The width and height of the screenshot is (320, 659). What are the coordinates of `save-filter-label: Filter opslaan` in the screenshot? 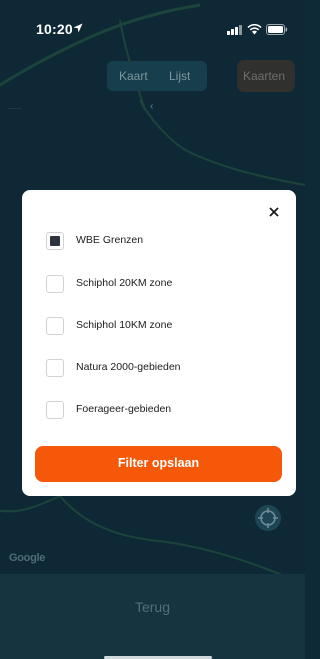 It's located at (158, 463).